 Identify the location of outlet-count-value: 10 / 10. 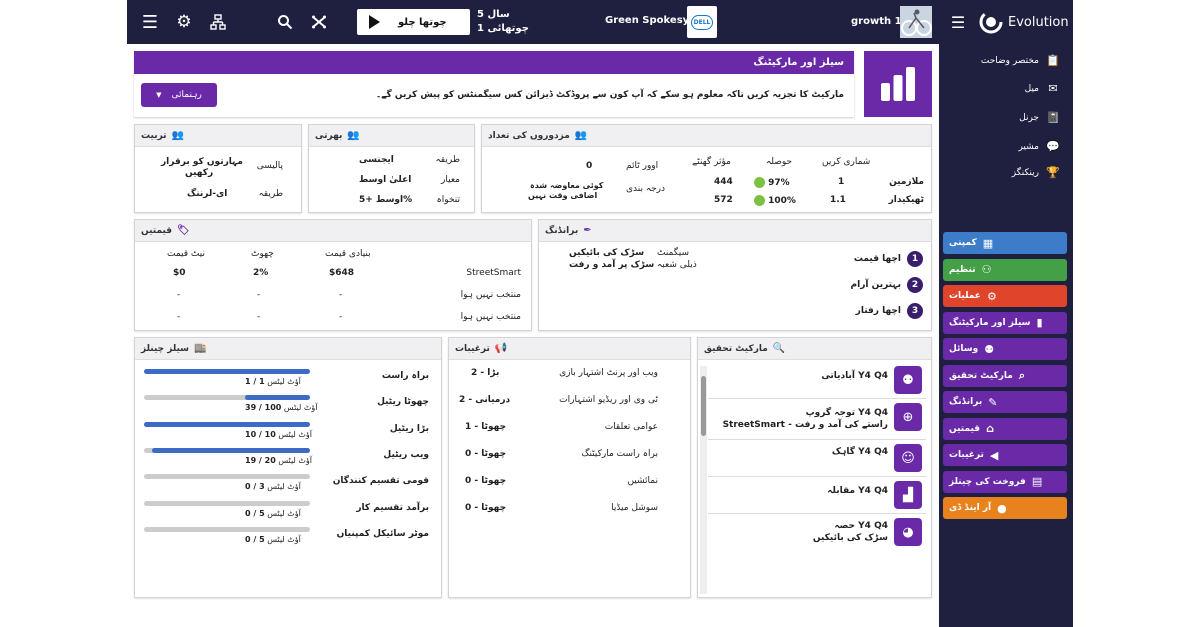
(260, 434).